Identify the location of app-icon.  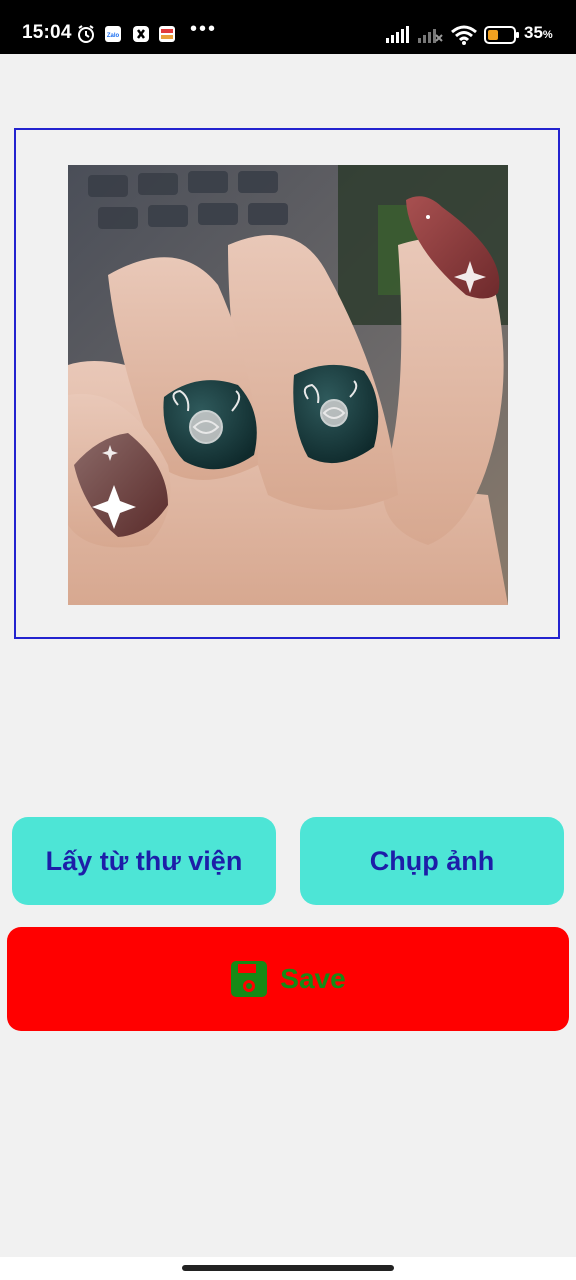
(141, 34).